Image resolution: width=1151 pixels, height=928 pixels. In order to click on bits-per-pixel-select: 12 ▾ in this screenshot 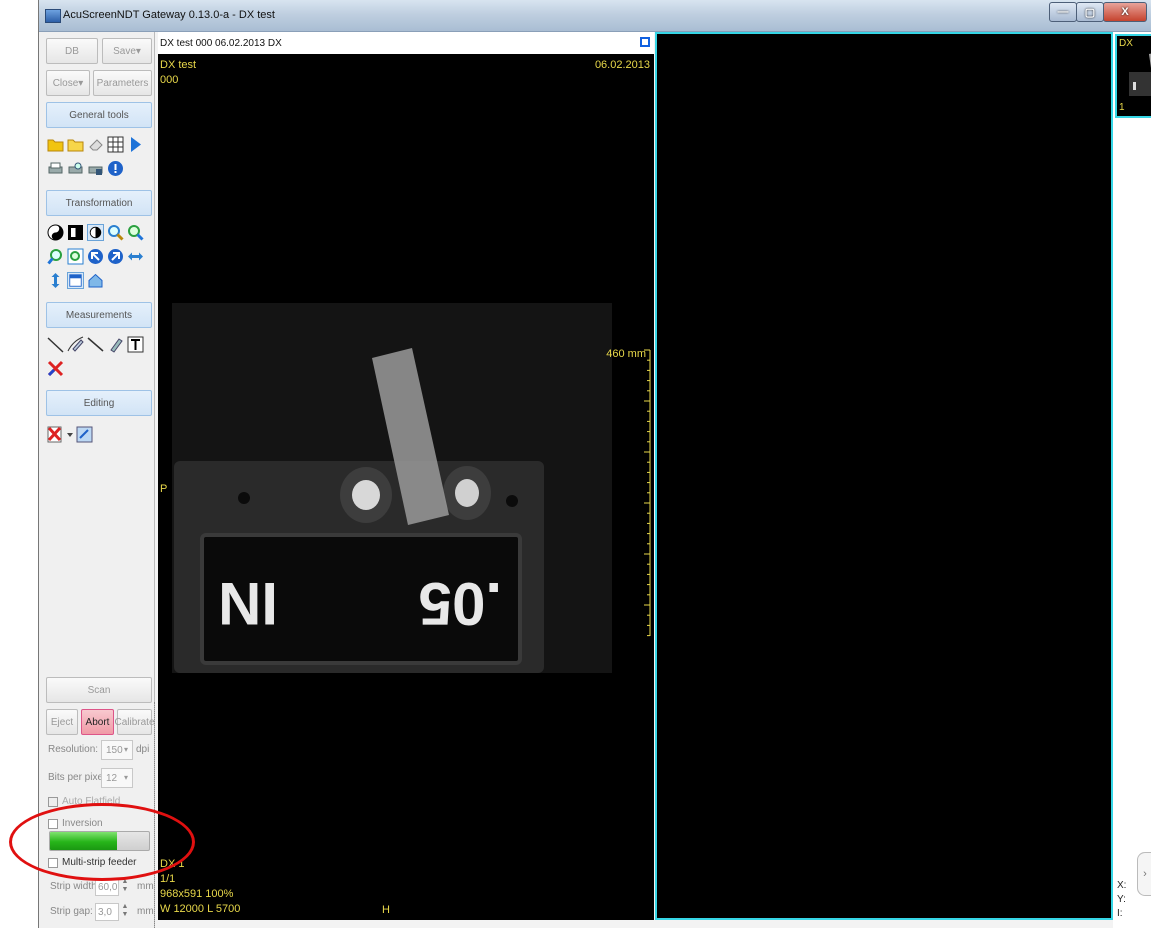, I will do `click(117, 778)`.